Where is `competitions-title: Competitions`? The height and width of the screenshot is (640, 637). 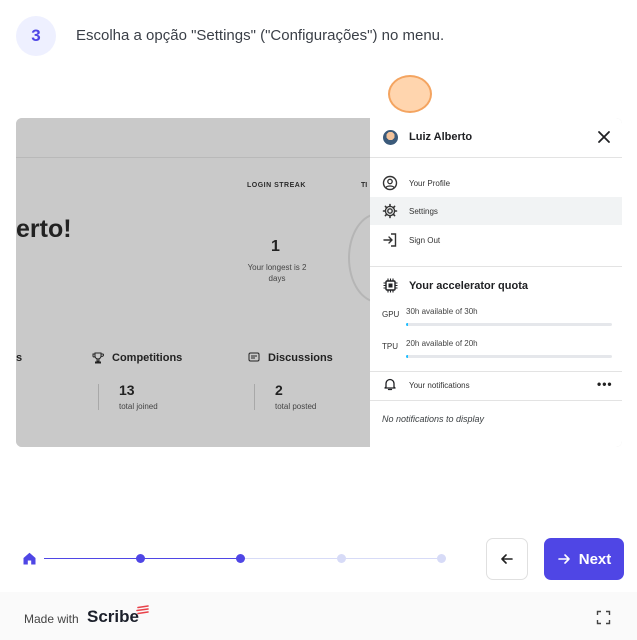 competitions-title: Competitions is located at coordinates (137, 358).